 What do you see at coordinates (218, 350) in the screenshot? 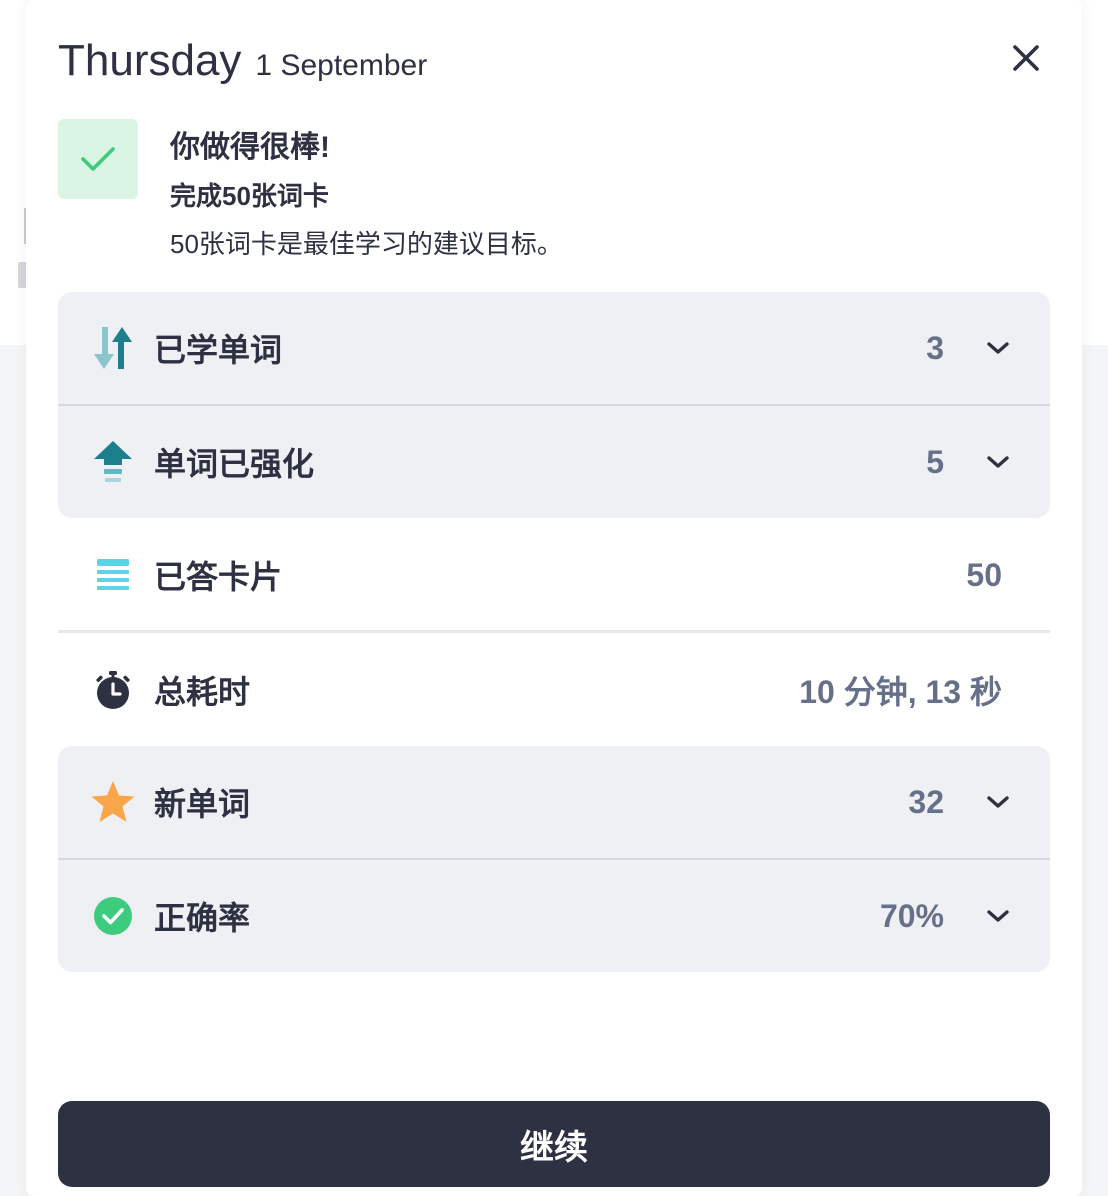
I see `stat-label: 已学单词` at bounding box center [218, 350].